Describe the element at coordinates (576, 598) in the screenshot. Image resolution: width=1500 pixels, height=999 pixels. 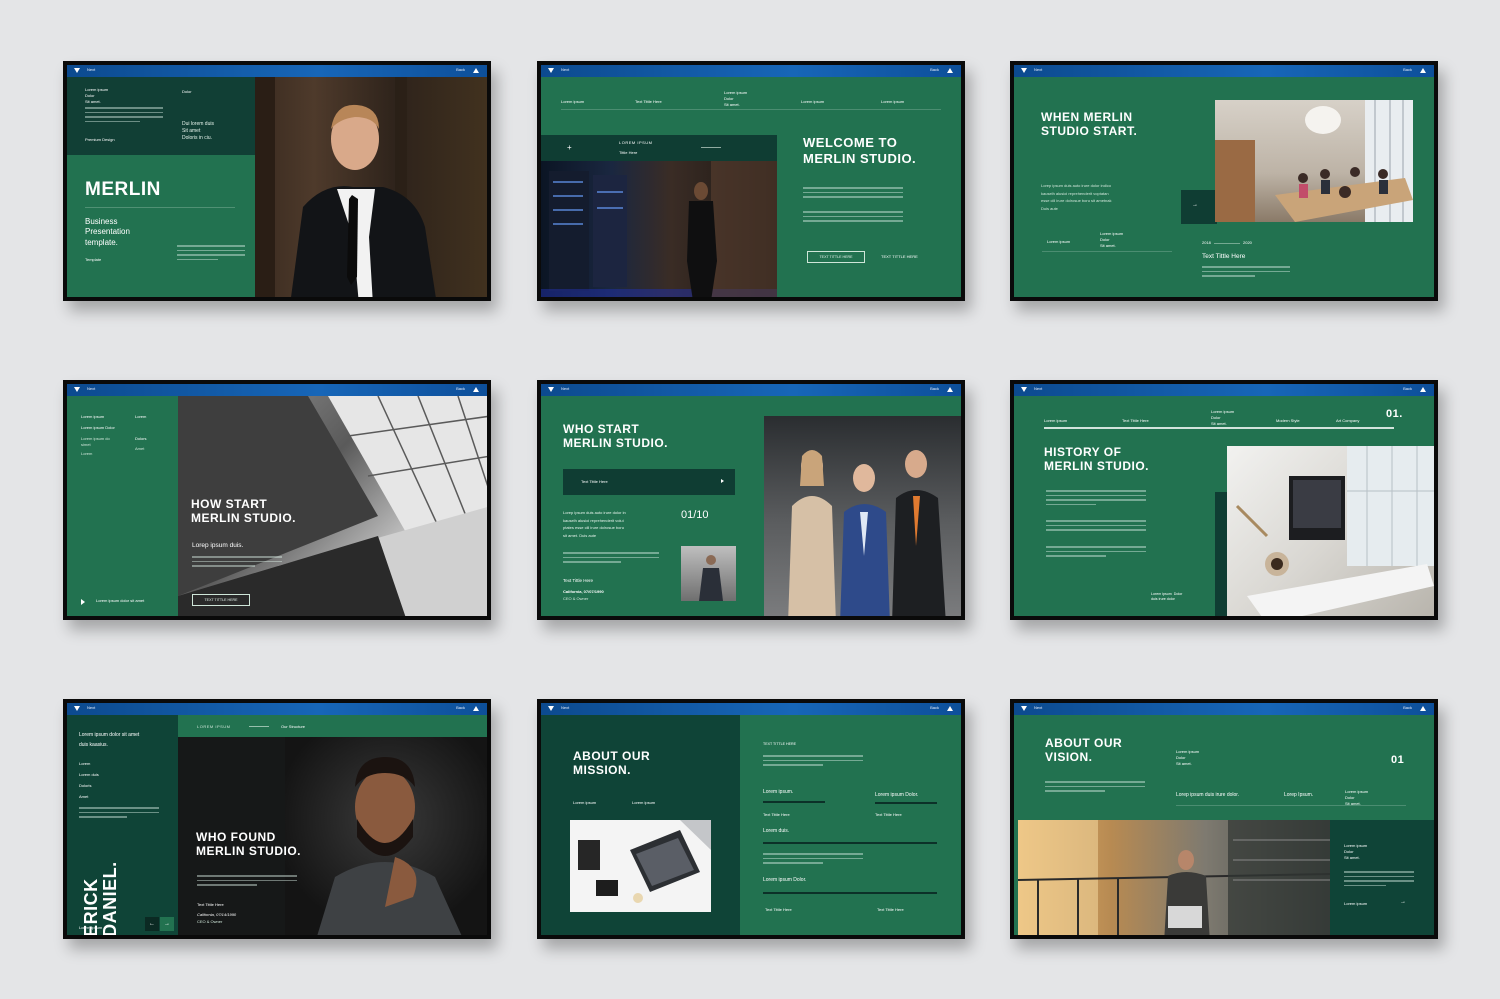
I see `role-text: CEO & Owner` at that location.